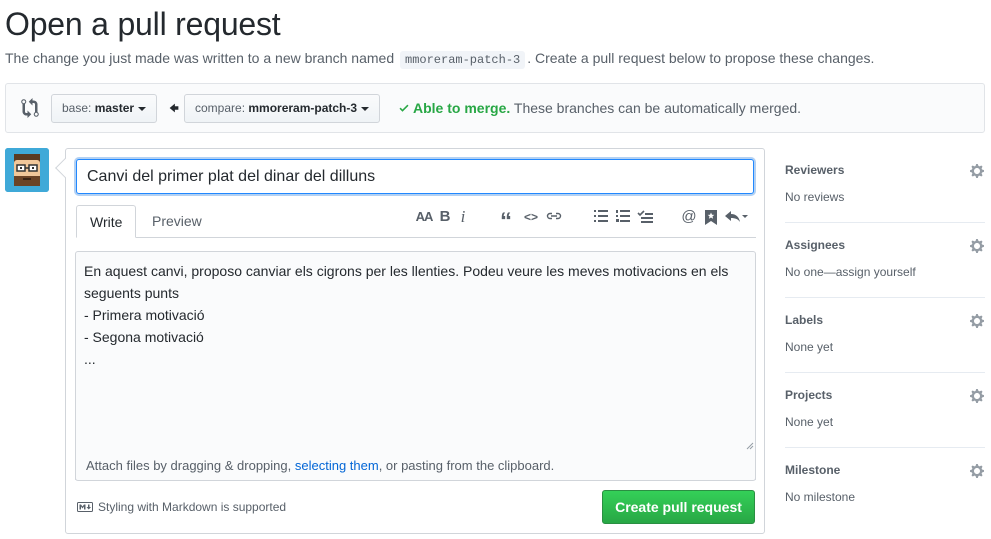 This screenshot has height=539, width=991. Describe the element at coordinates (813, 470) in the screenshot. I see `milestone-heading: Milestone` at that location.